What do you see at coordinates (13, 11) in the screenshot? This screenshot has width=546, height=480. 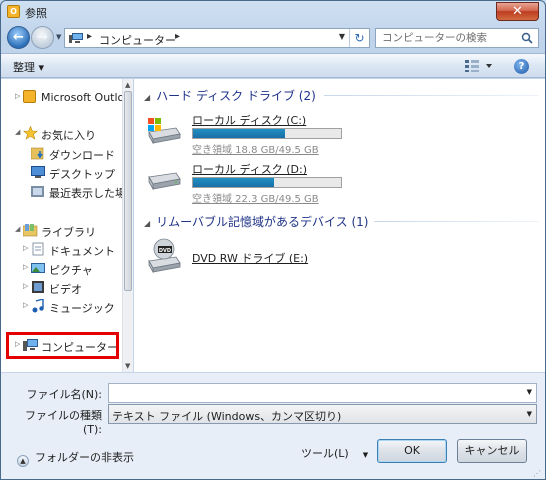 I see `outlook-app-icon: O` at bounding box center [13, 11].